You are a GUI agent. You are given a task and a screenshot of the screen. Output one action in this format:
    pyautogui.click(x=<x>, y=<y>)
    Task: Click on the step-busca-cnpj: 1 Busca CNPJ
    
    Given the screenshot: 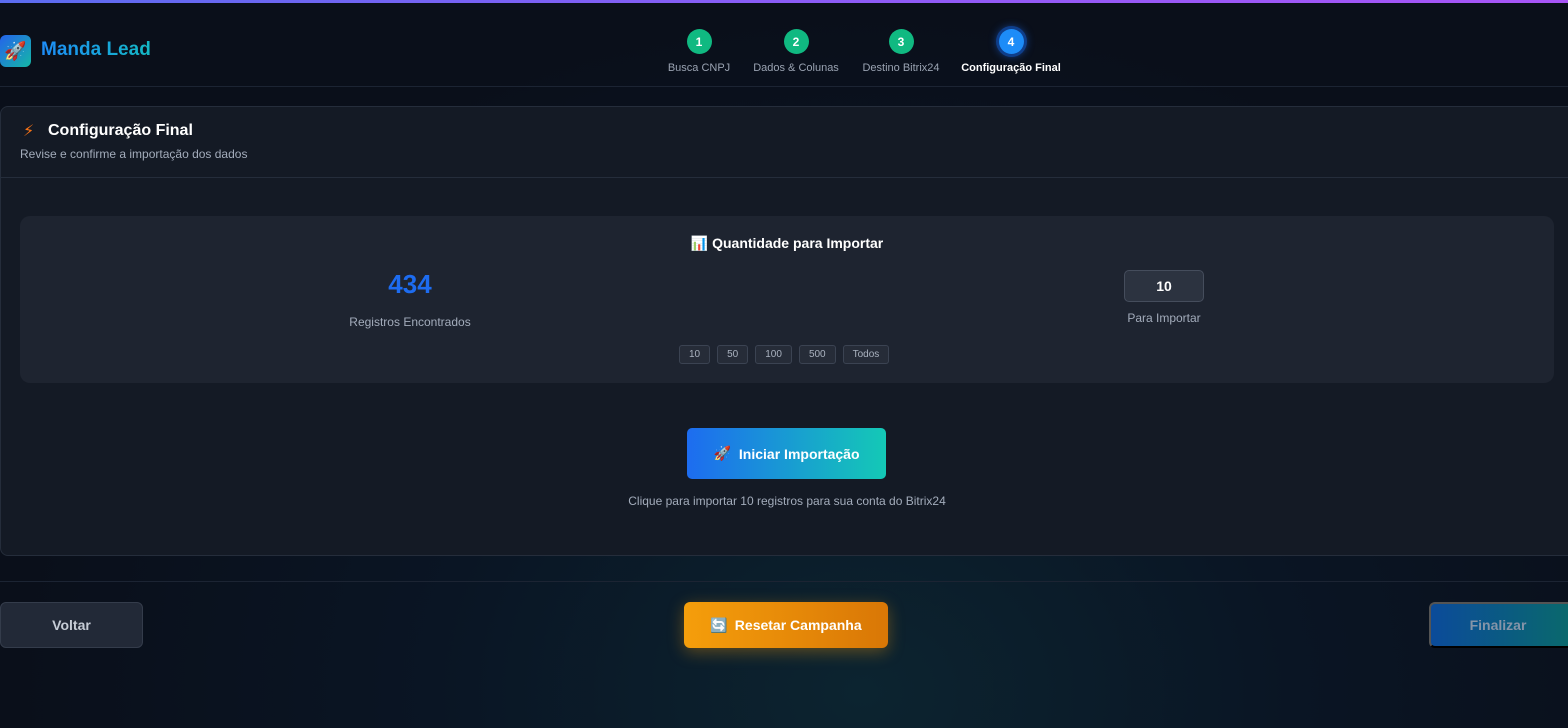 What is the action you would take?
    pyautogui.click(x=699, y=51)
    